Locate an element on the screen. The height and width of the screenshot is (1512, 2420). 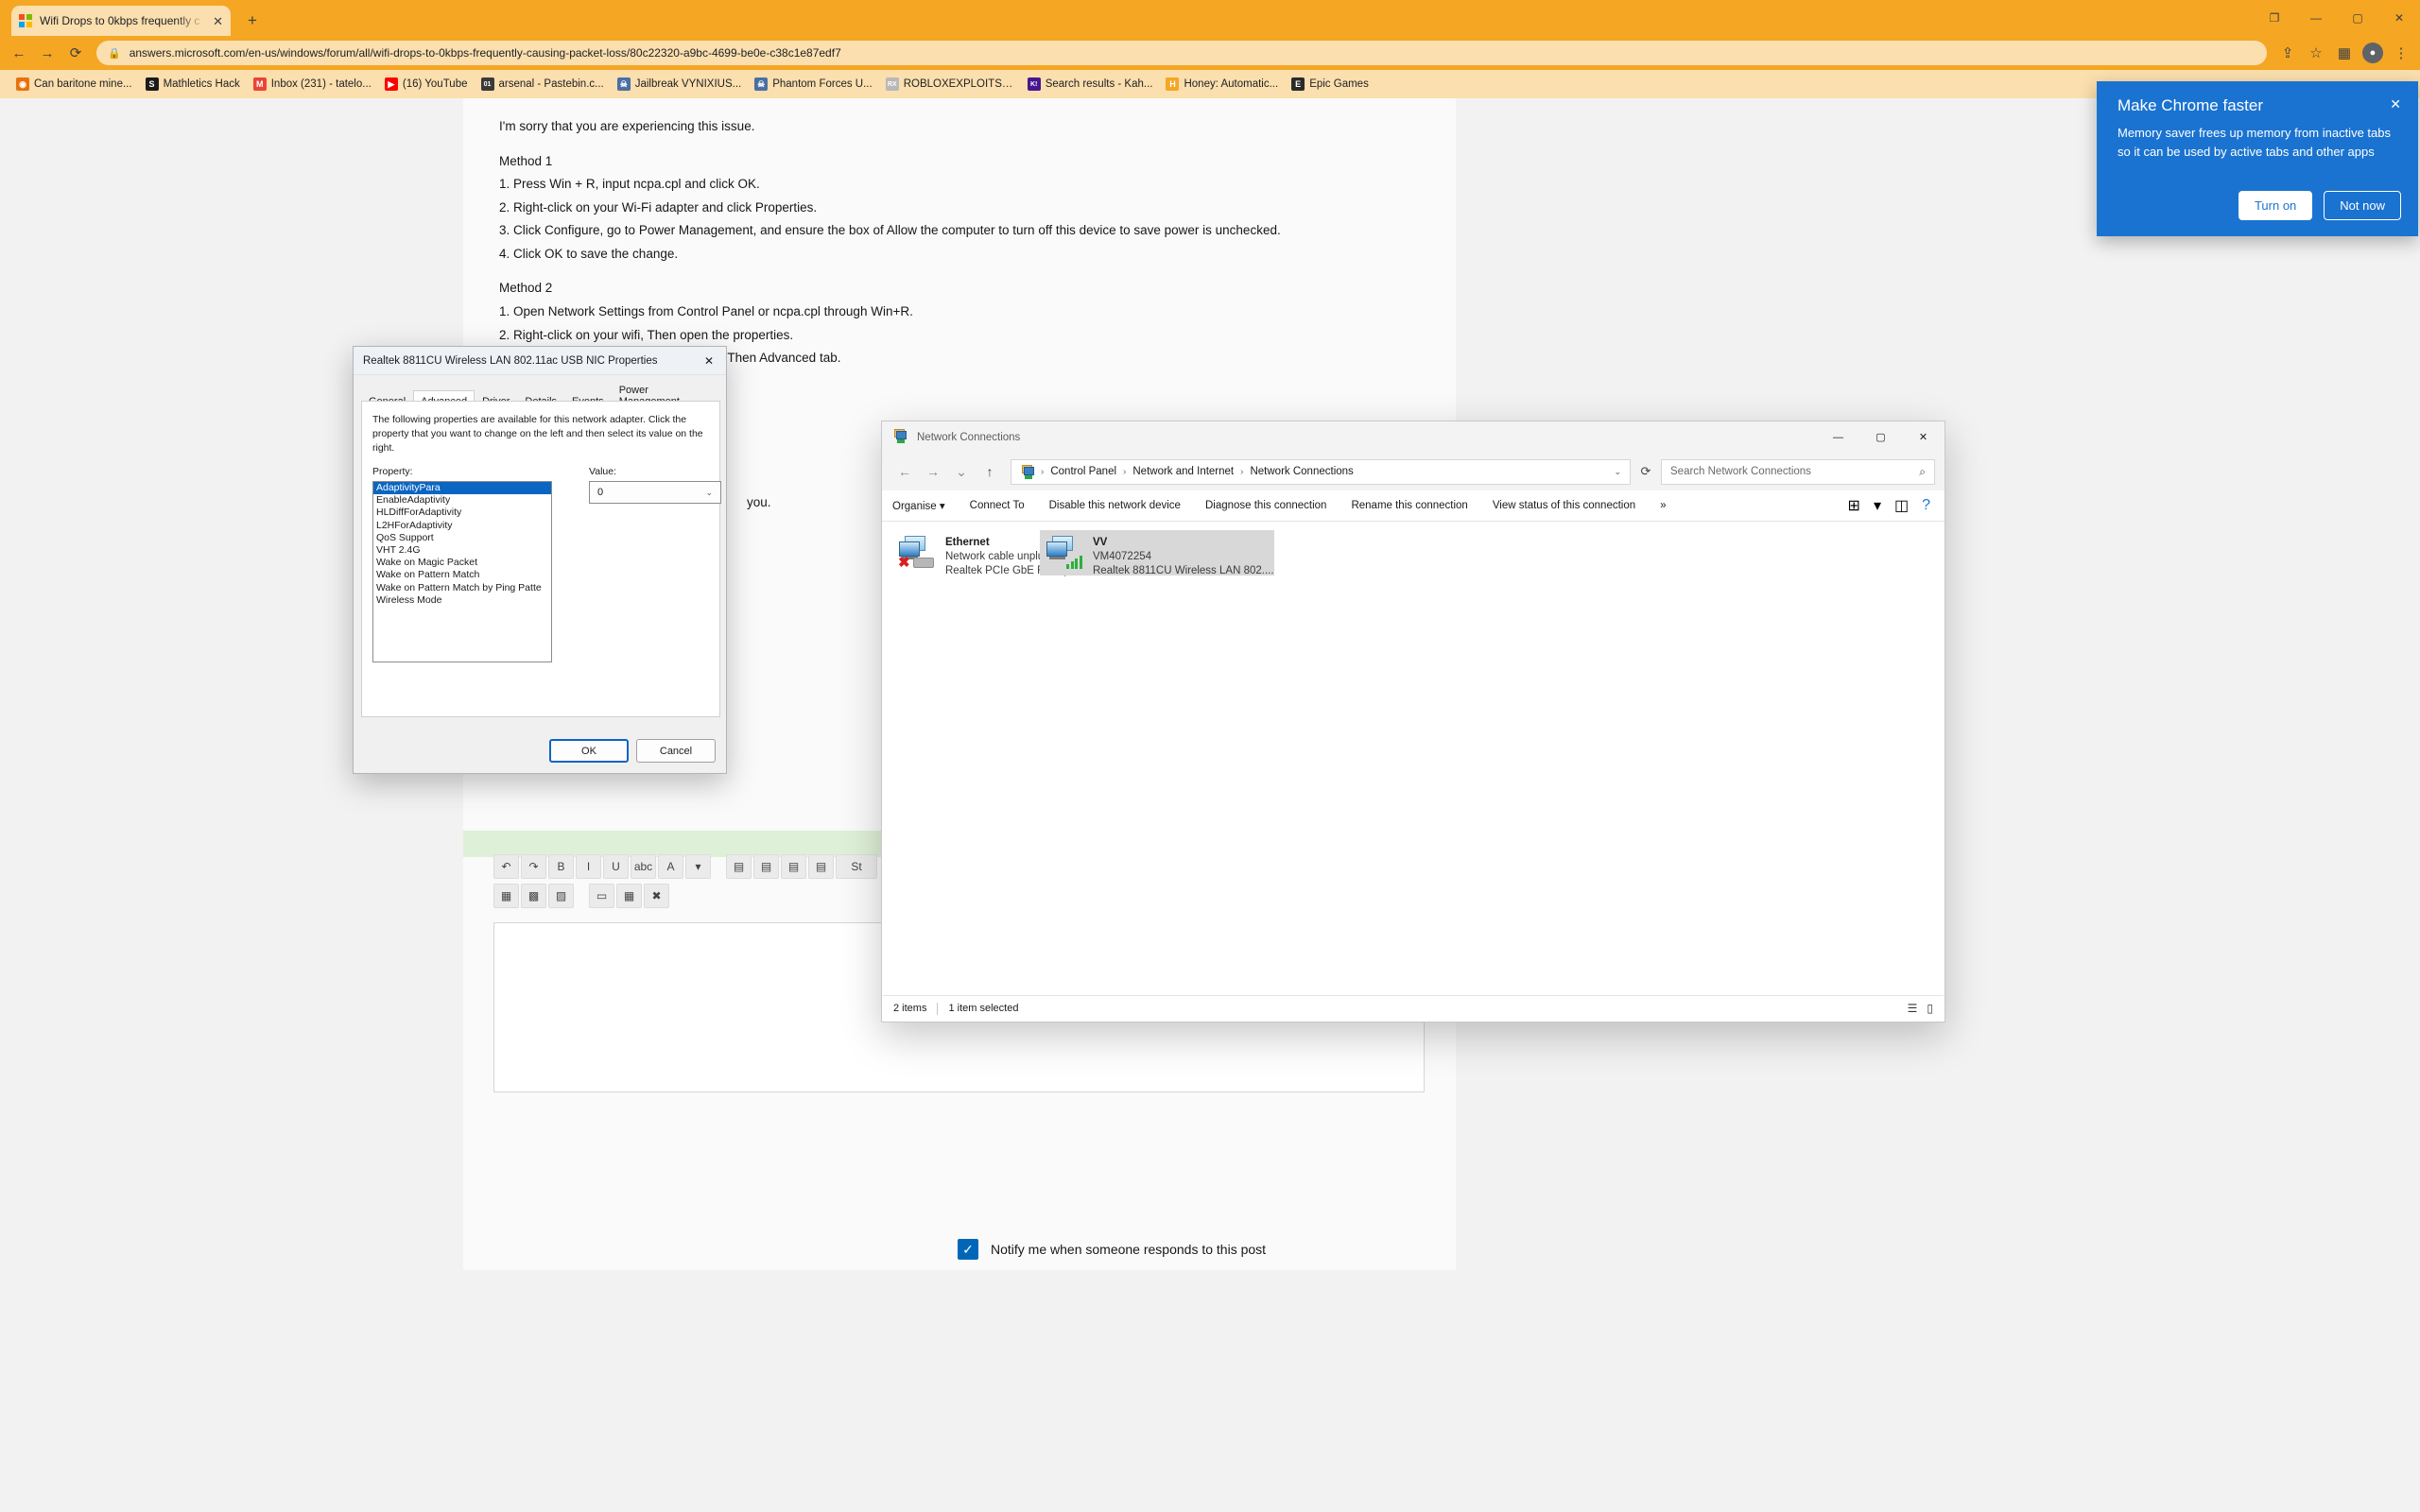
breadcrumb-item-network-and-internet: Network and Internet is located at coordinates (1183, 471).